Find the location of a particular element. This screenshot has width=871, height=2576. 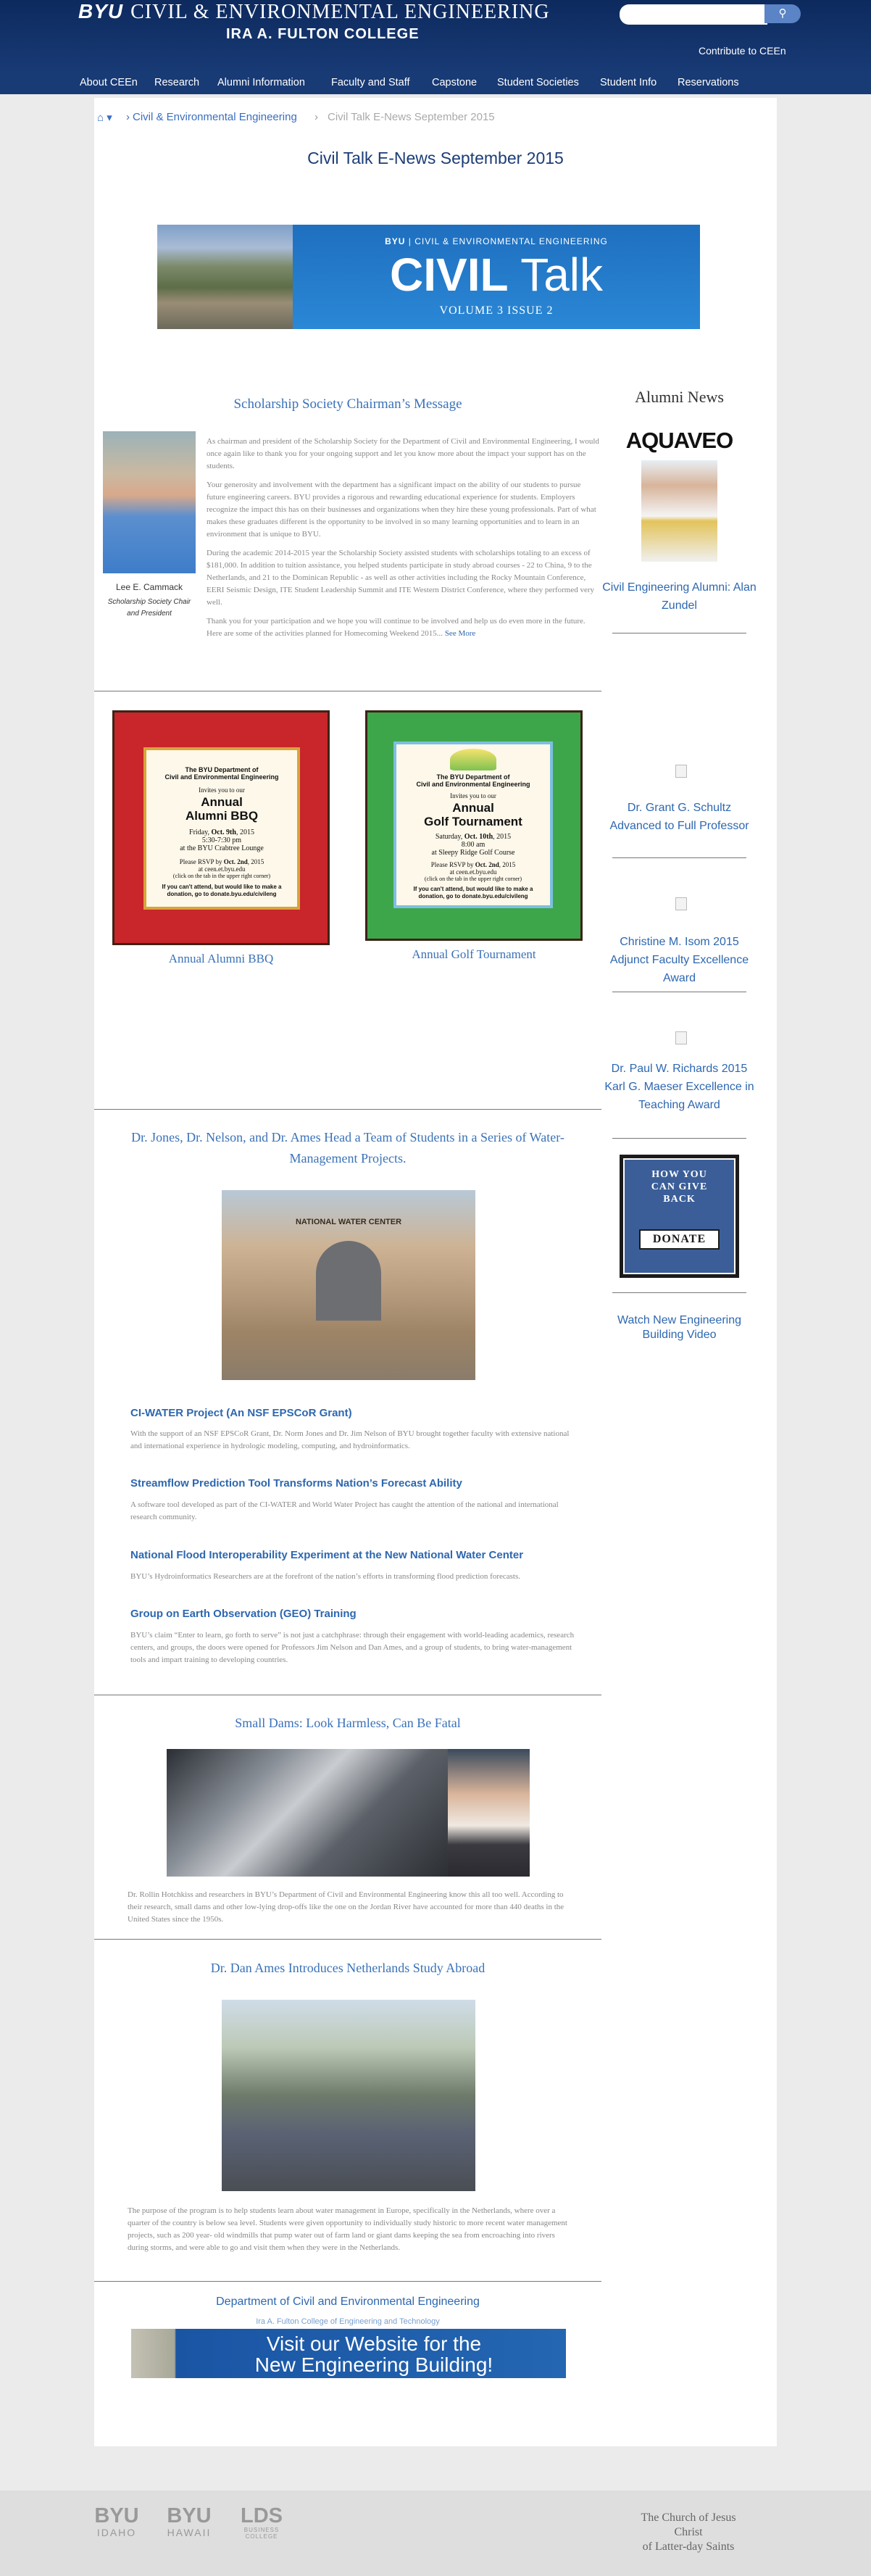

water-item-heading: CI-WATER Project (An NSF EPSCoR Grant) is located at coordinates (241, 1413).